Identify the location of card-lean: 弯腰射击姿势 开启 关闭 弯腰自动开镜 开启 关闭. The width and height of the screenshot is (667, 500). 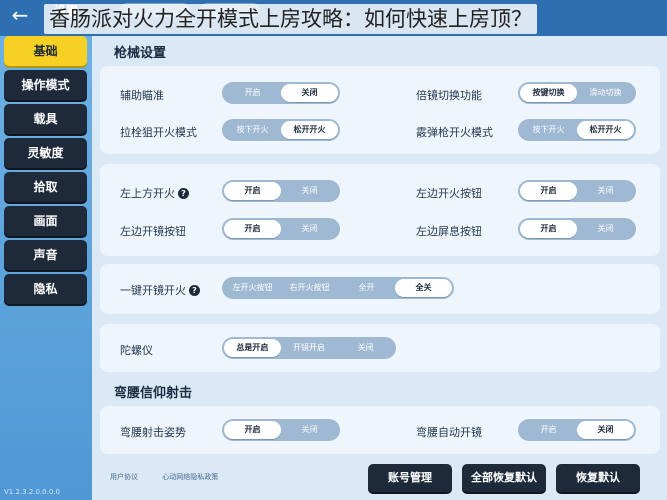
(380, 430).